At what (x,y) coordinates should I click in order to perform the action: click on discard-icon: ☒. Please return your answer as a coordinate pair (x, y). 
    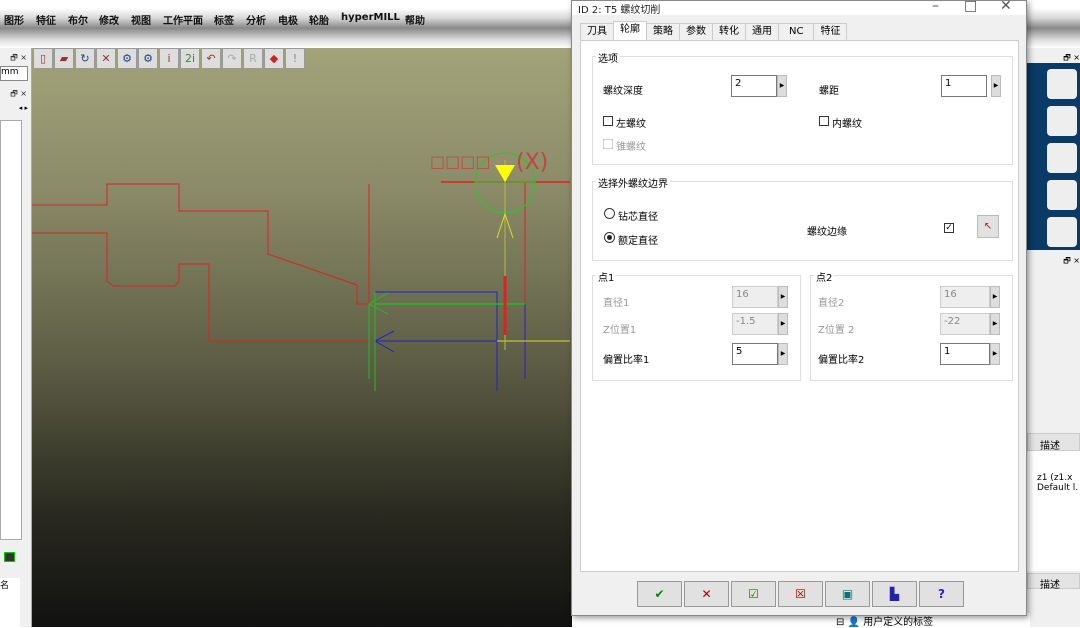
    Looking at the image, I should click on (800, 594).